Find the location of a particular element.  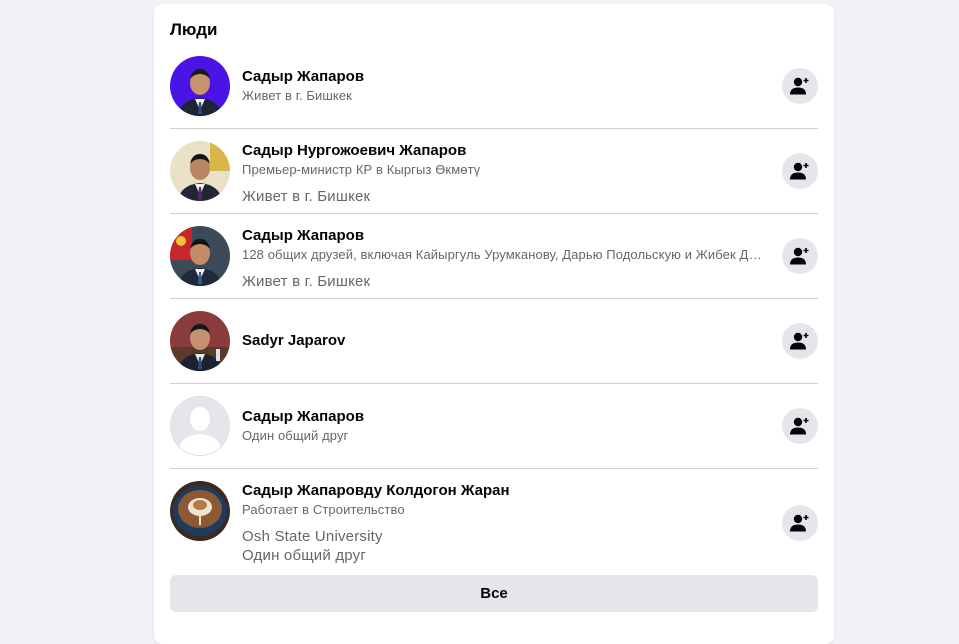

coffee-cup-image is located at coordinates (200, 511).